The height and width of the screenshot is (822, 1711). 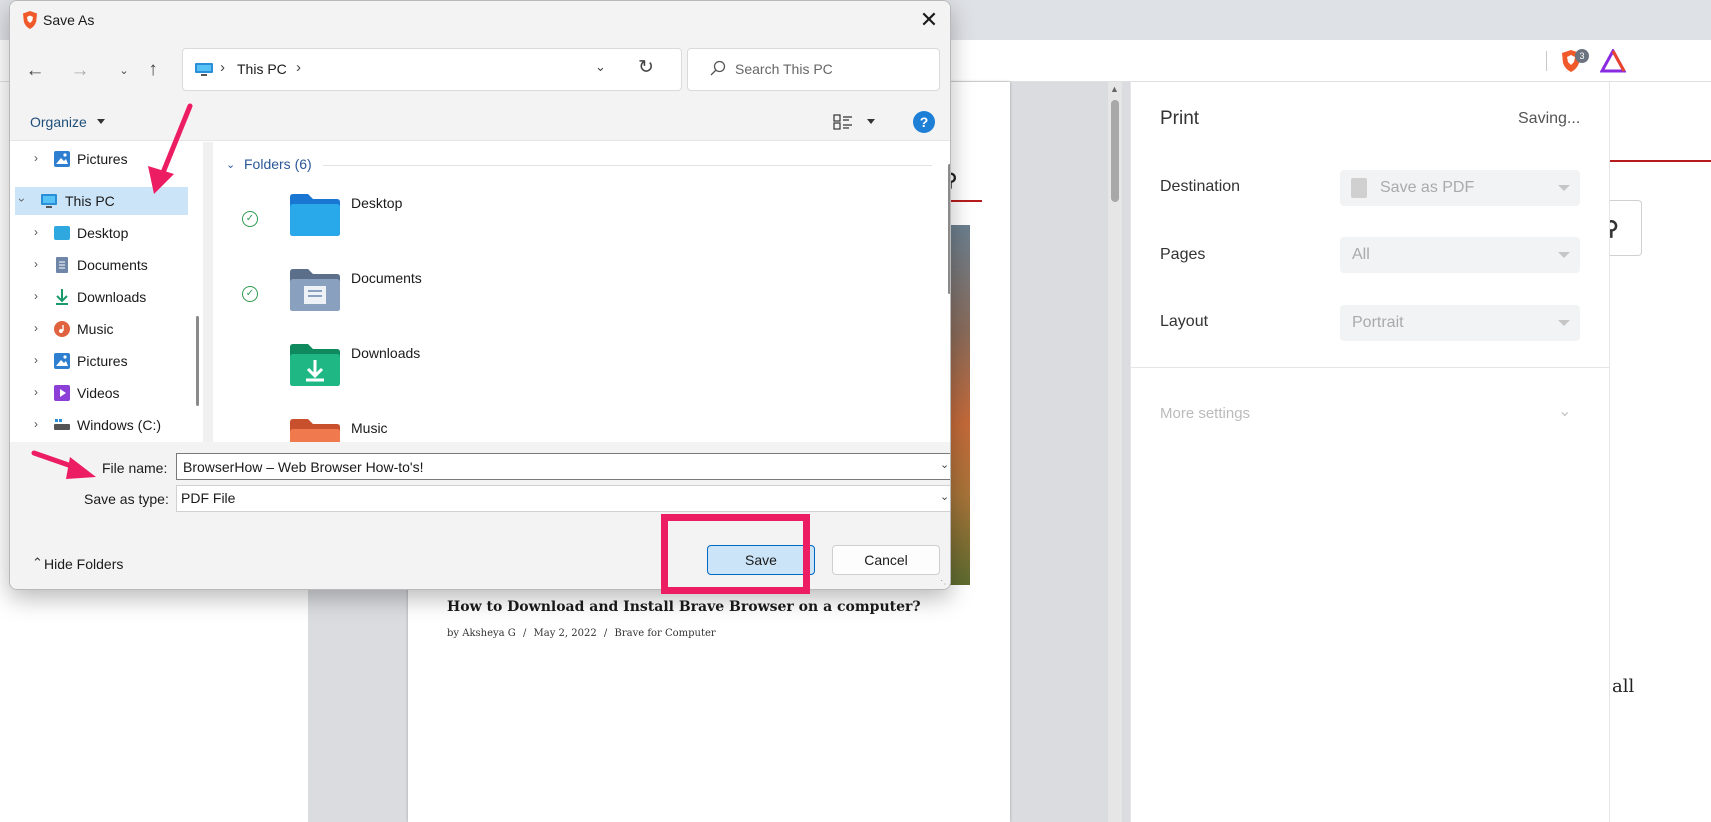 What do you see at coordinates (315, 215) in the screenshot?
I see `desktop-folder-icon` at bounding box center [315, 215].